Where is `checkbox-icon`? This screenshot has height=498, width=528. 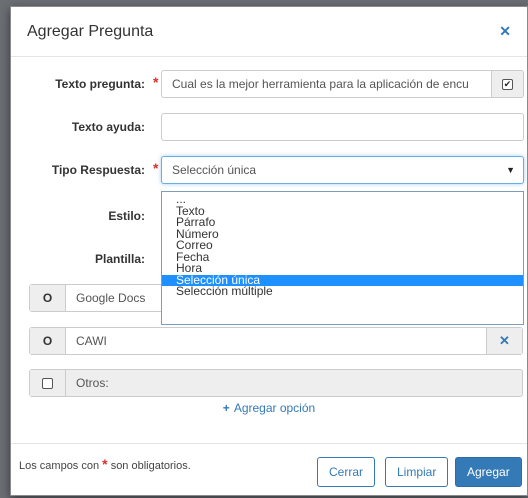 checkbox-icon is located at coordinates (47, 383).